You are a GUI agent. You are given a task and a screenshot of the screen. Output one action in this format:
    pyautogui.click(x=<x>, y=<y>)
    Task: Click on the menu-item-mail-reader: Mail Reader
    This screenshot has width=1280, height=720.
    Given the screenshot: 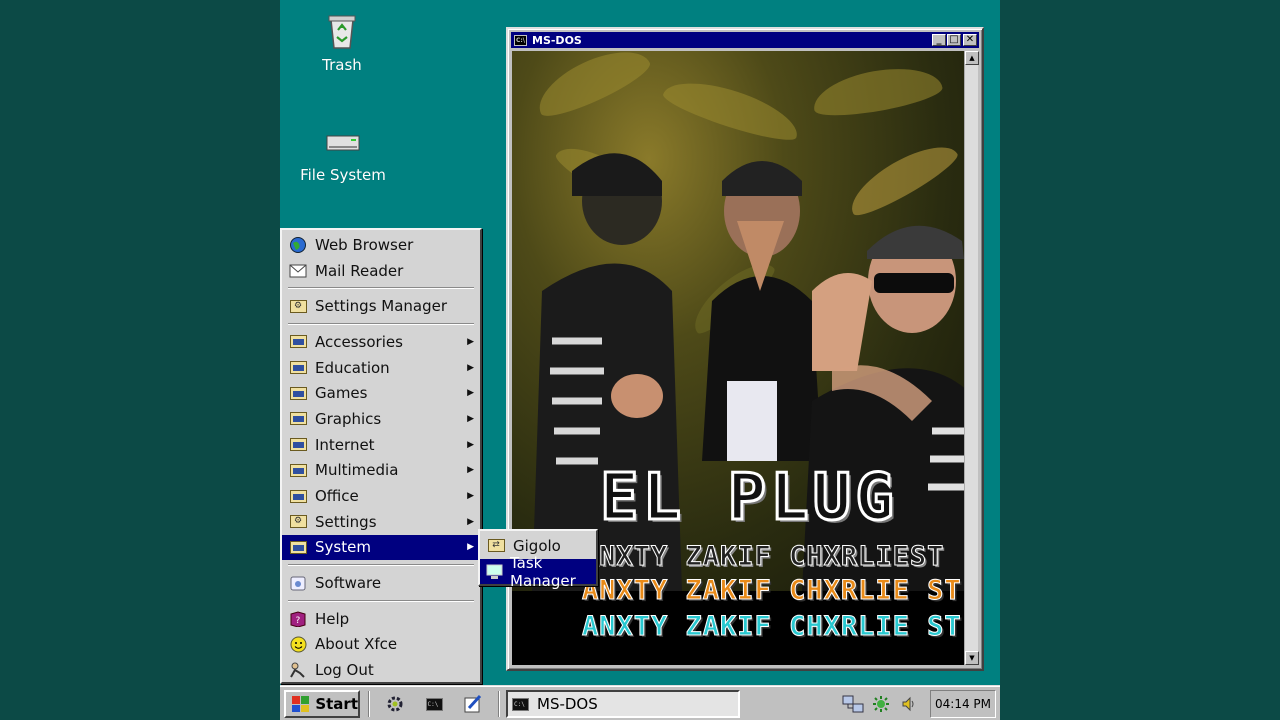 What is the action you would take?
    pyautogui.click(x=381, y=271)
    